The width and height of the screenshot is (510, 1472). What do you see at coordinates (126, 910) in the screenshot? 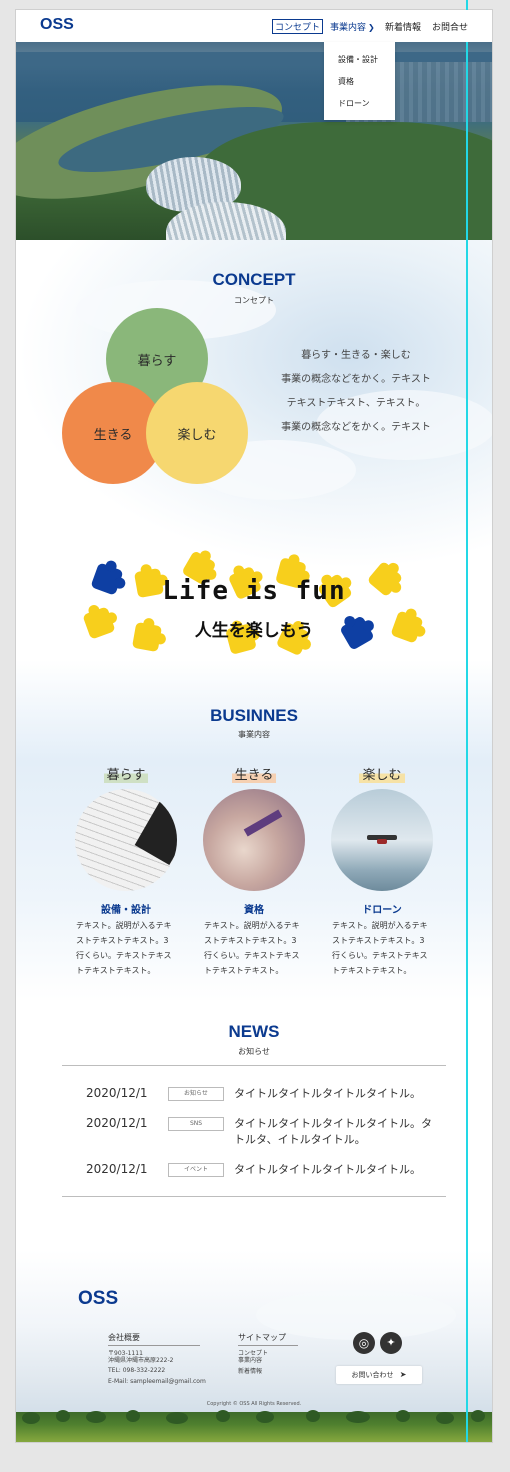
I see `business-card-name: 設備・設計` at bounding box center [126, 910].